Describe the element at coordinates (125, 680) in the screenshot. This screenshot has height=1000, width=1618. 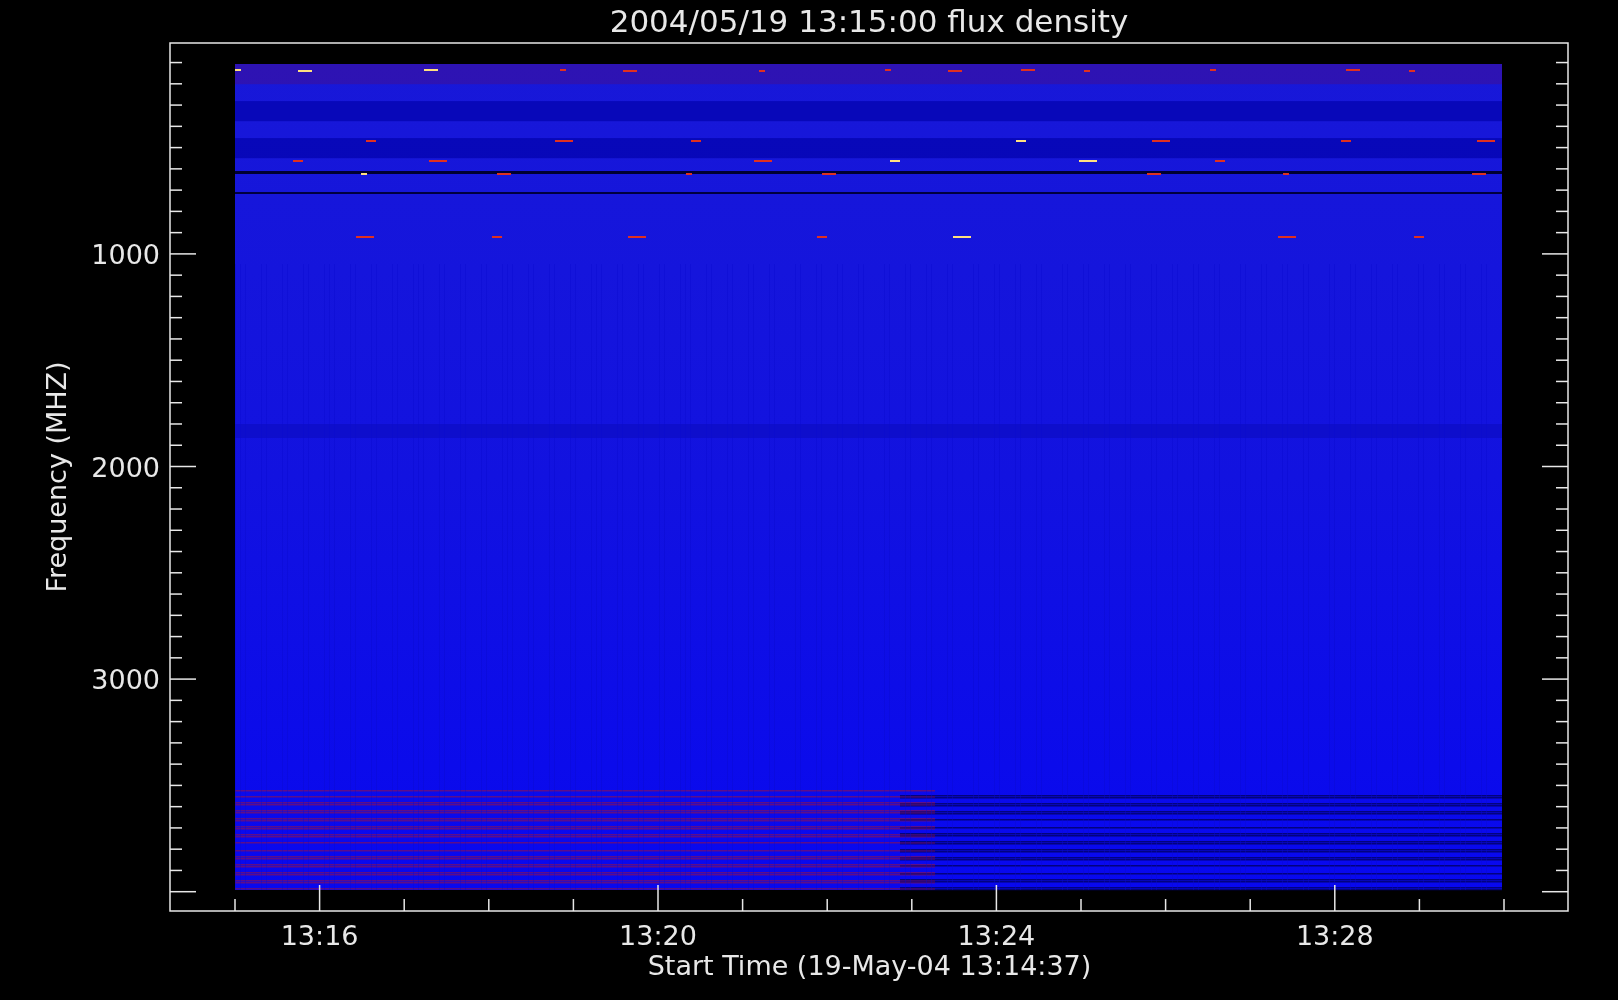
I see `y-tick-label: 3000` at that location.